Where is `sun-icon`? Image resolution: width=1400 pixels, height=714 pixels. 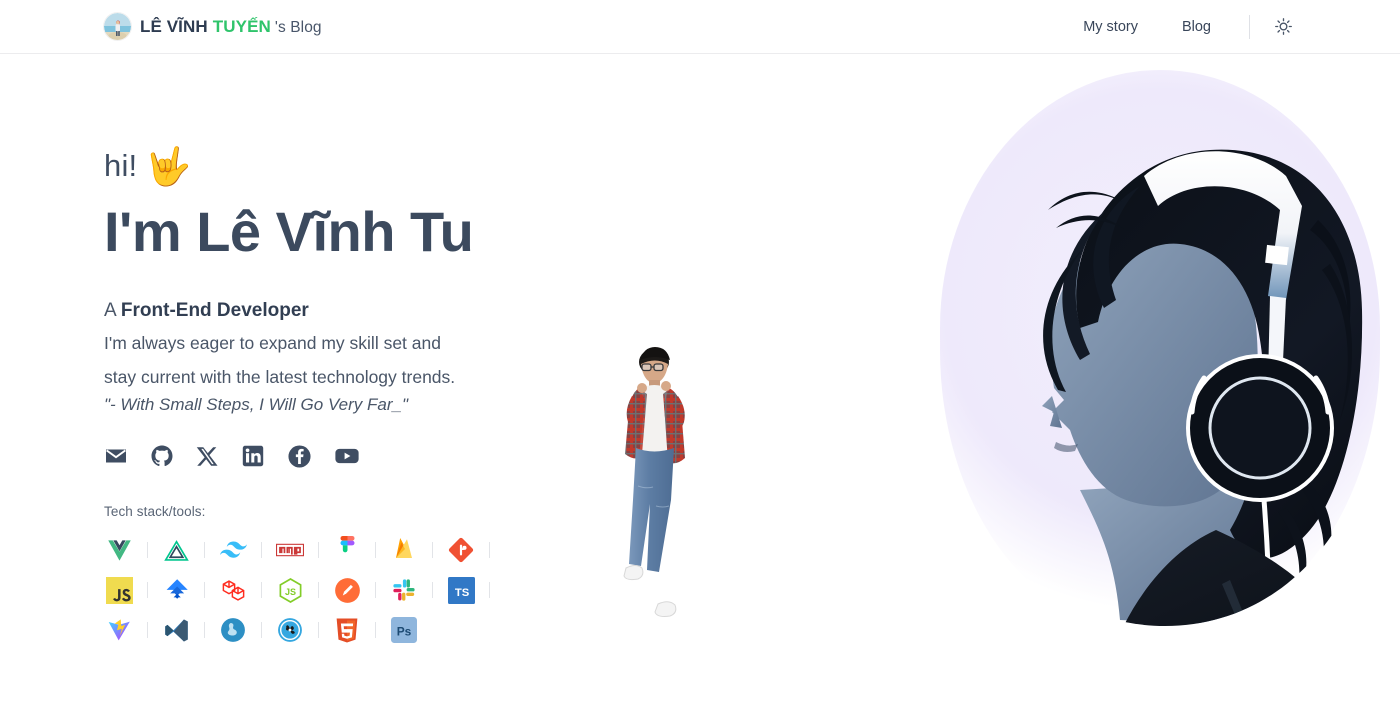 sun-icon is located at coordinates (1283, 26).